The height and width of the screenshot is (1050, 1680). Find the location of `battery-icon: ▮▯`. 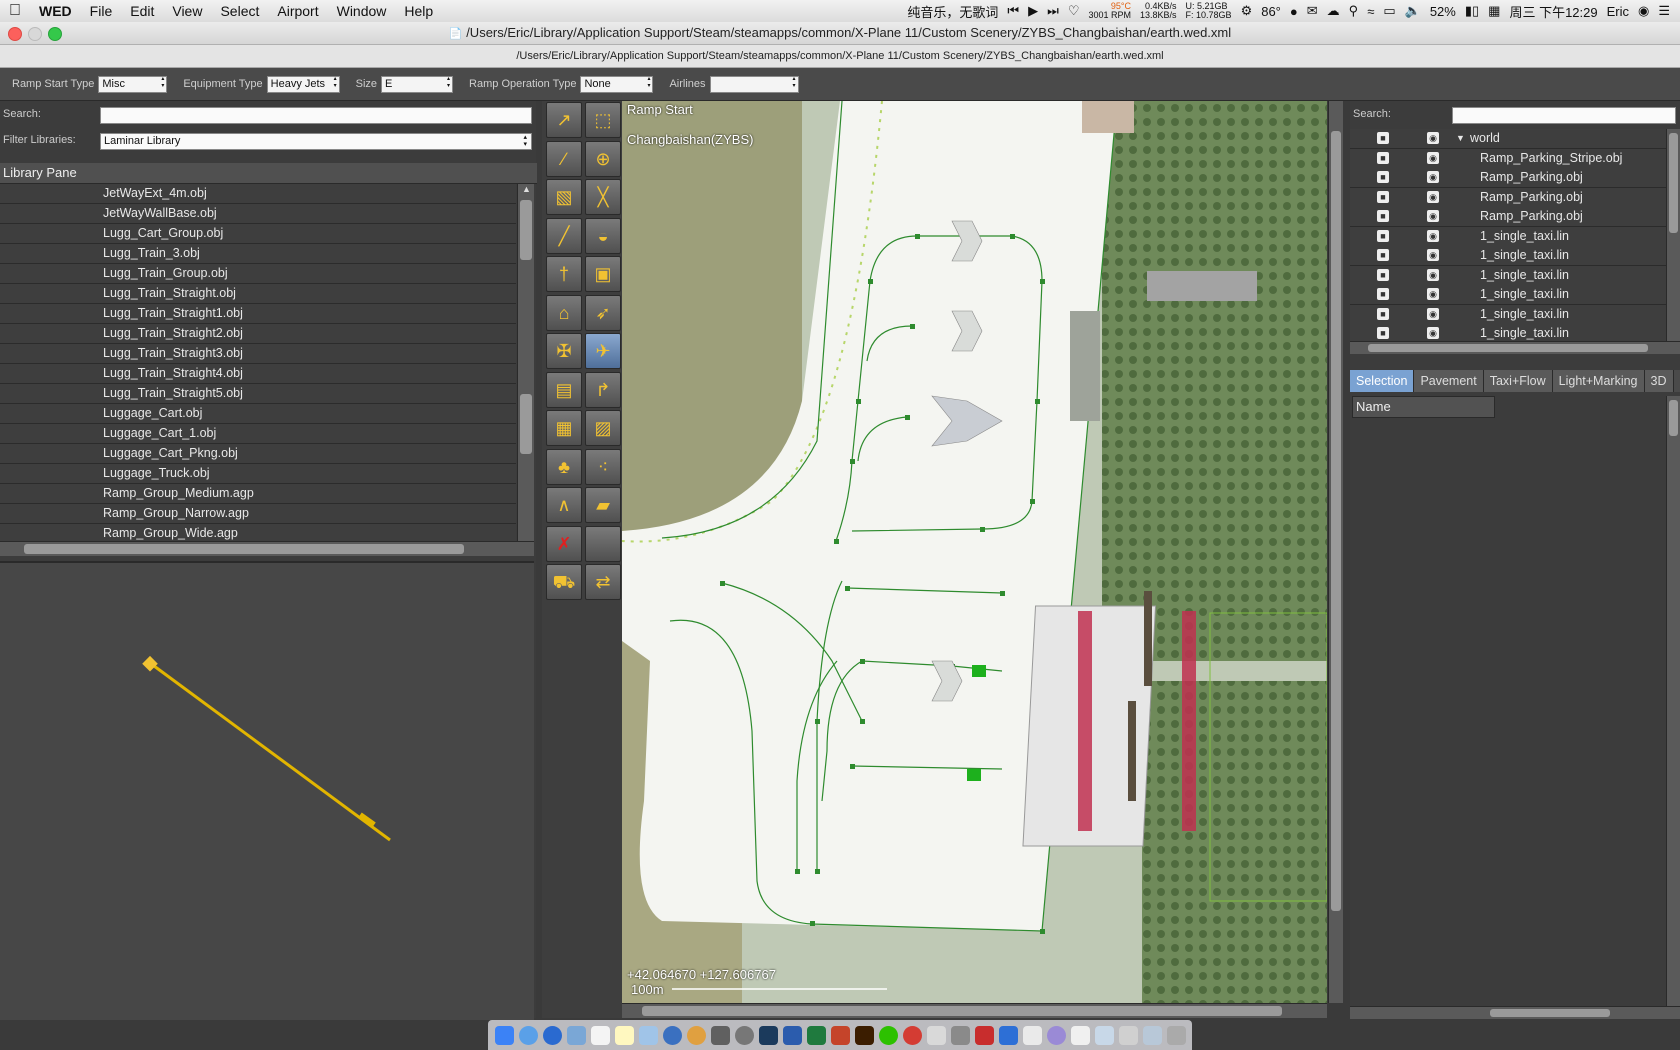

battery-icon: ▮▯ is located at coordinates (1472, 11).